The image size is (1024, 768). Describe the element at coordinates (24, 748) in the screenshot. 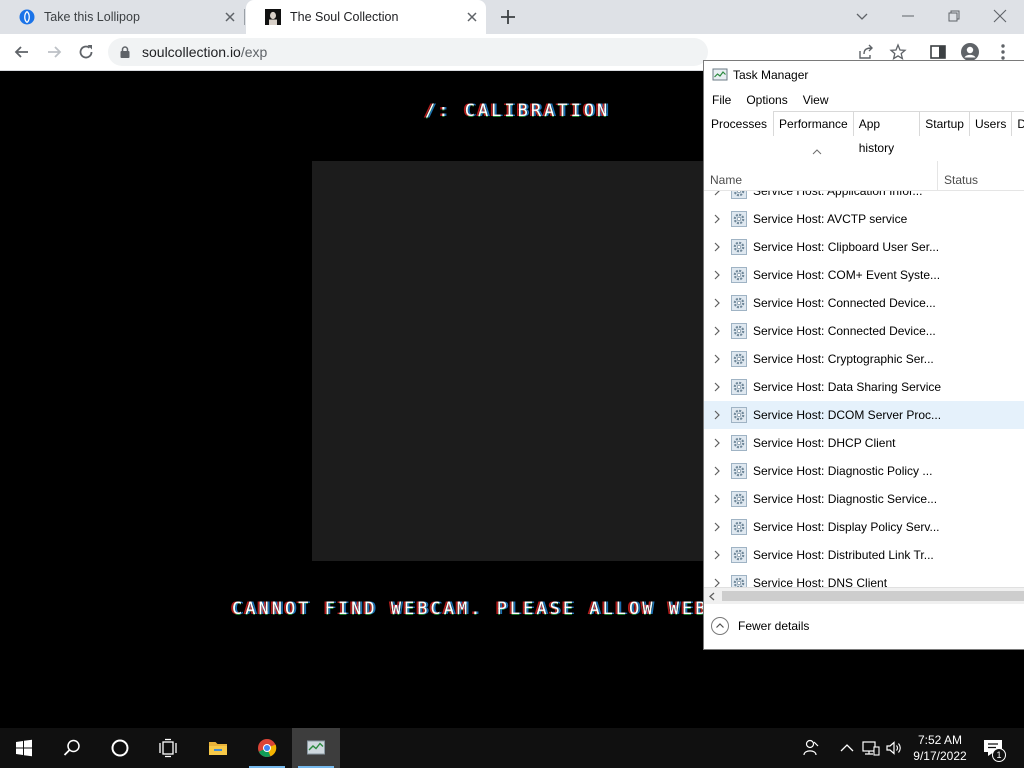

I see `start-button` at that location.